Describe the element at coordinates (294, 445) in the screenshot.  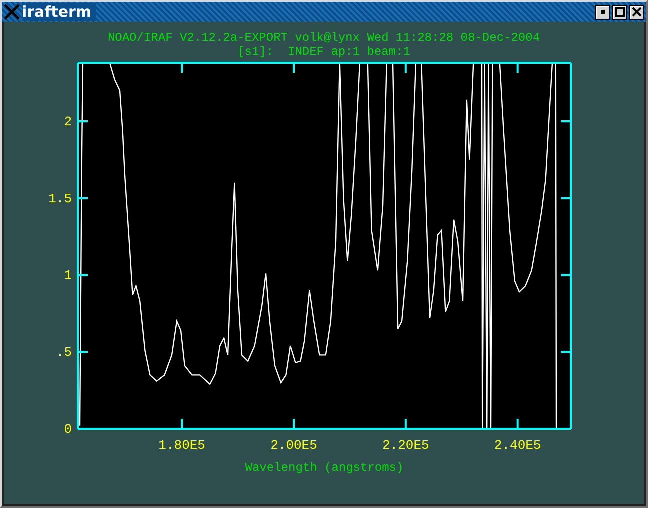
I see `tick-label: 2.00E5` at that location.